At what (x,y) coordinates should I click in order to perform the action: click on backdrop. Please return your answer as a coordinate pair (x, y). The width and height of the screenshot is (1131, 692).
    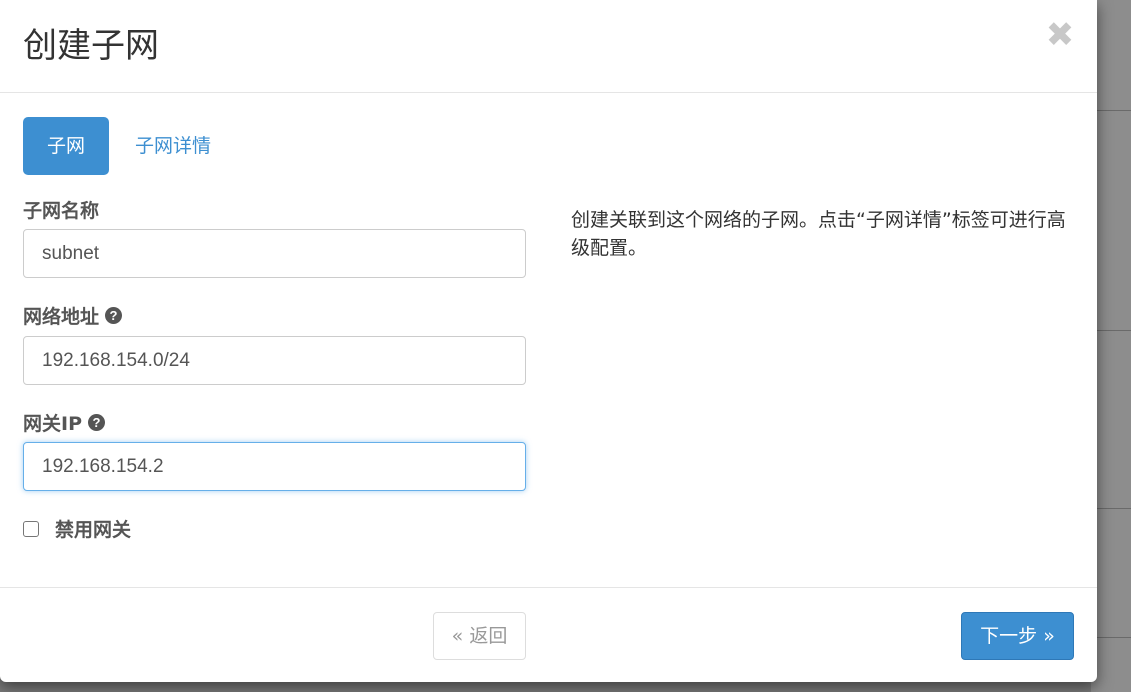
    Looking at the image, I should click on (1111, 346).